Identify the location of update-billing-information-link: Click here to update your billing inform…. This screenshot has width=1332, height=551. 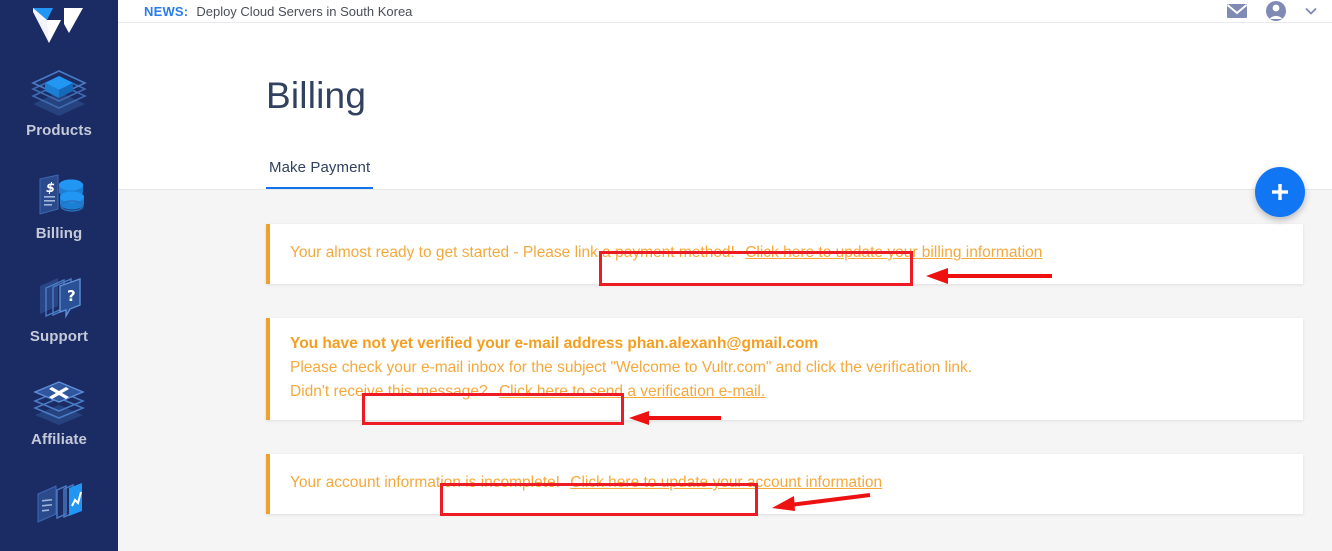
(893, 252).